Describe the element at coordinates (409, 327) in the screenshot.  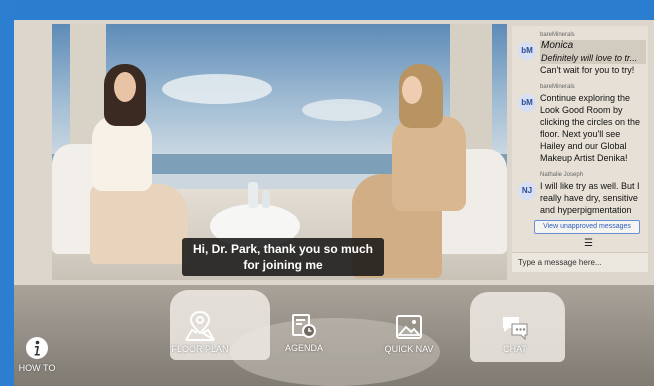
I see `image-icon` at that location.